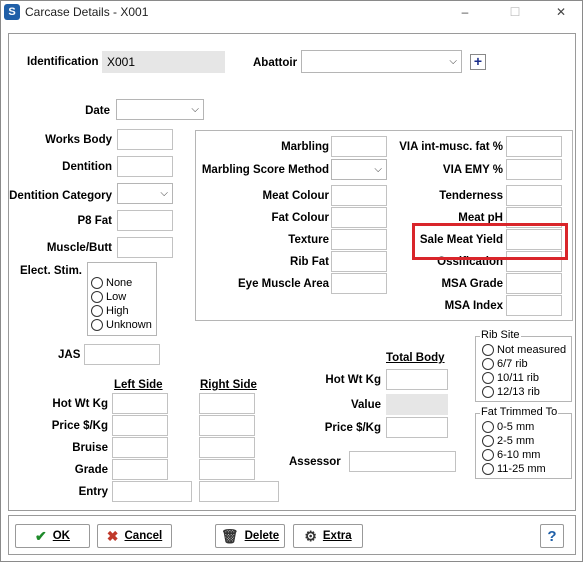 The image size is (583, 562). I want to click on fat-colour-label: Fat Colour, so click(300, 218).